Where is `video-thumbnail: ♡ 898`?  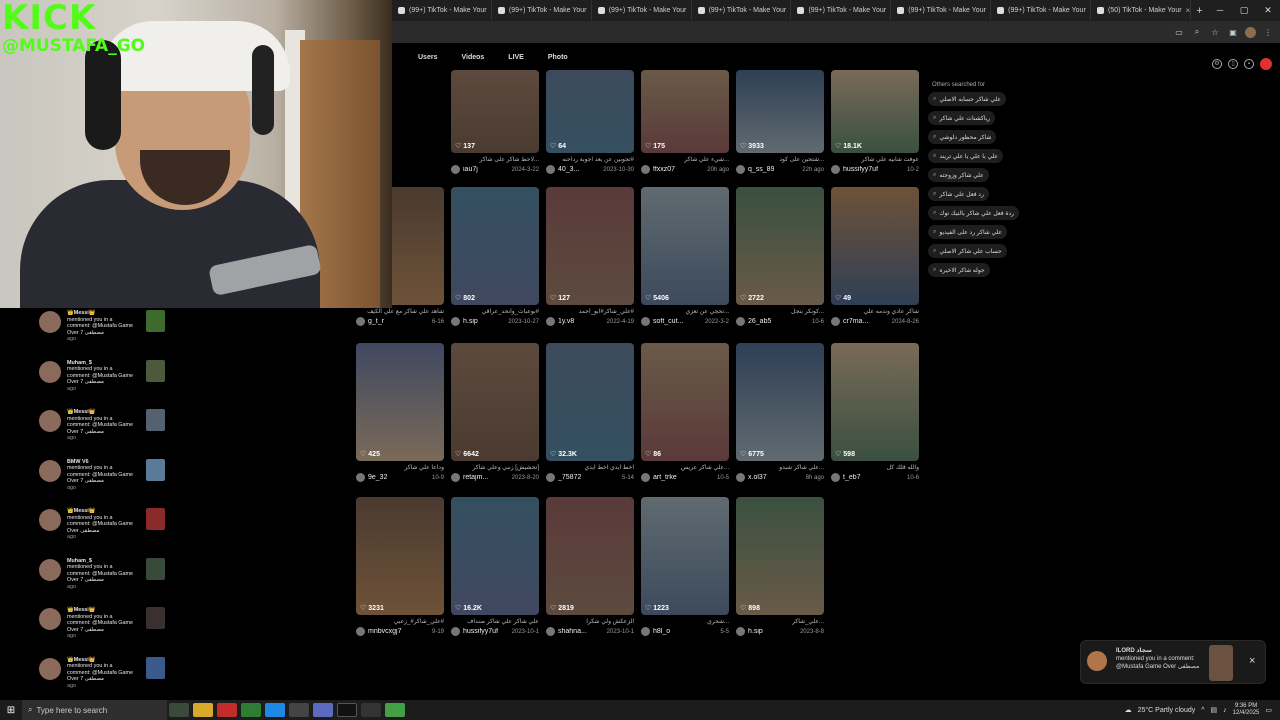
video-thumbnail: ♡ 898 is located at coordinates (780, 556).